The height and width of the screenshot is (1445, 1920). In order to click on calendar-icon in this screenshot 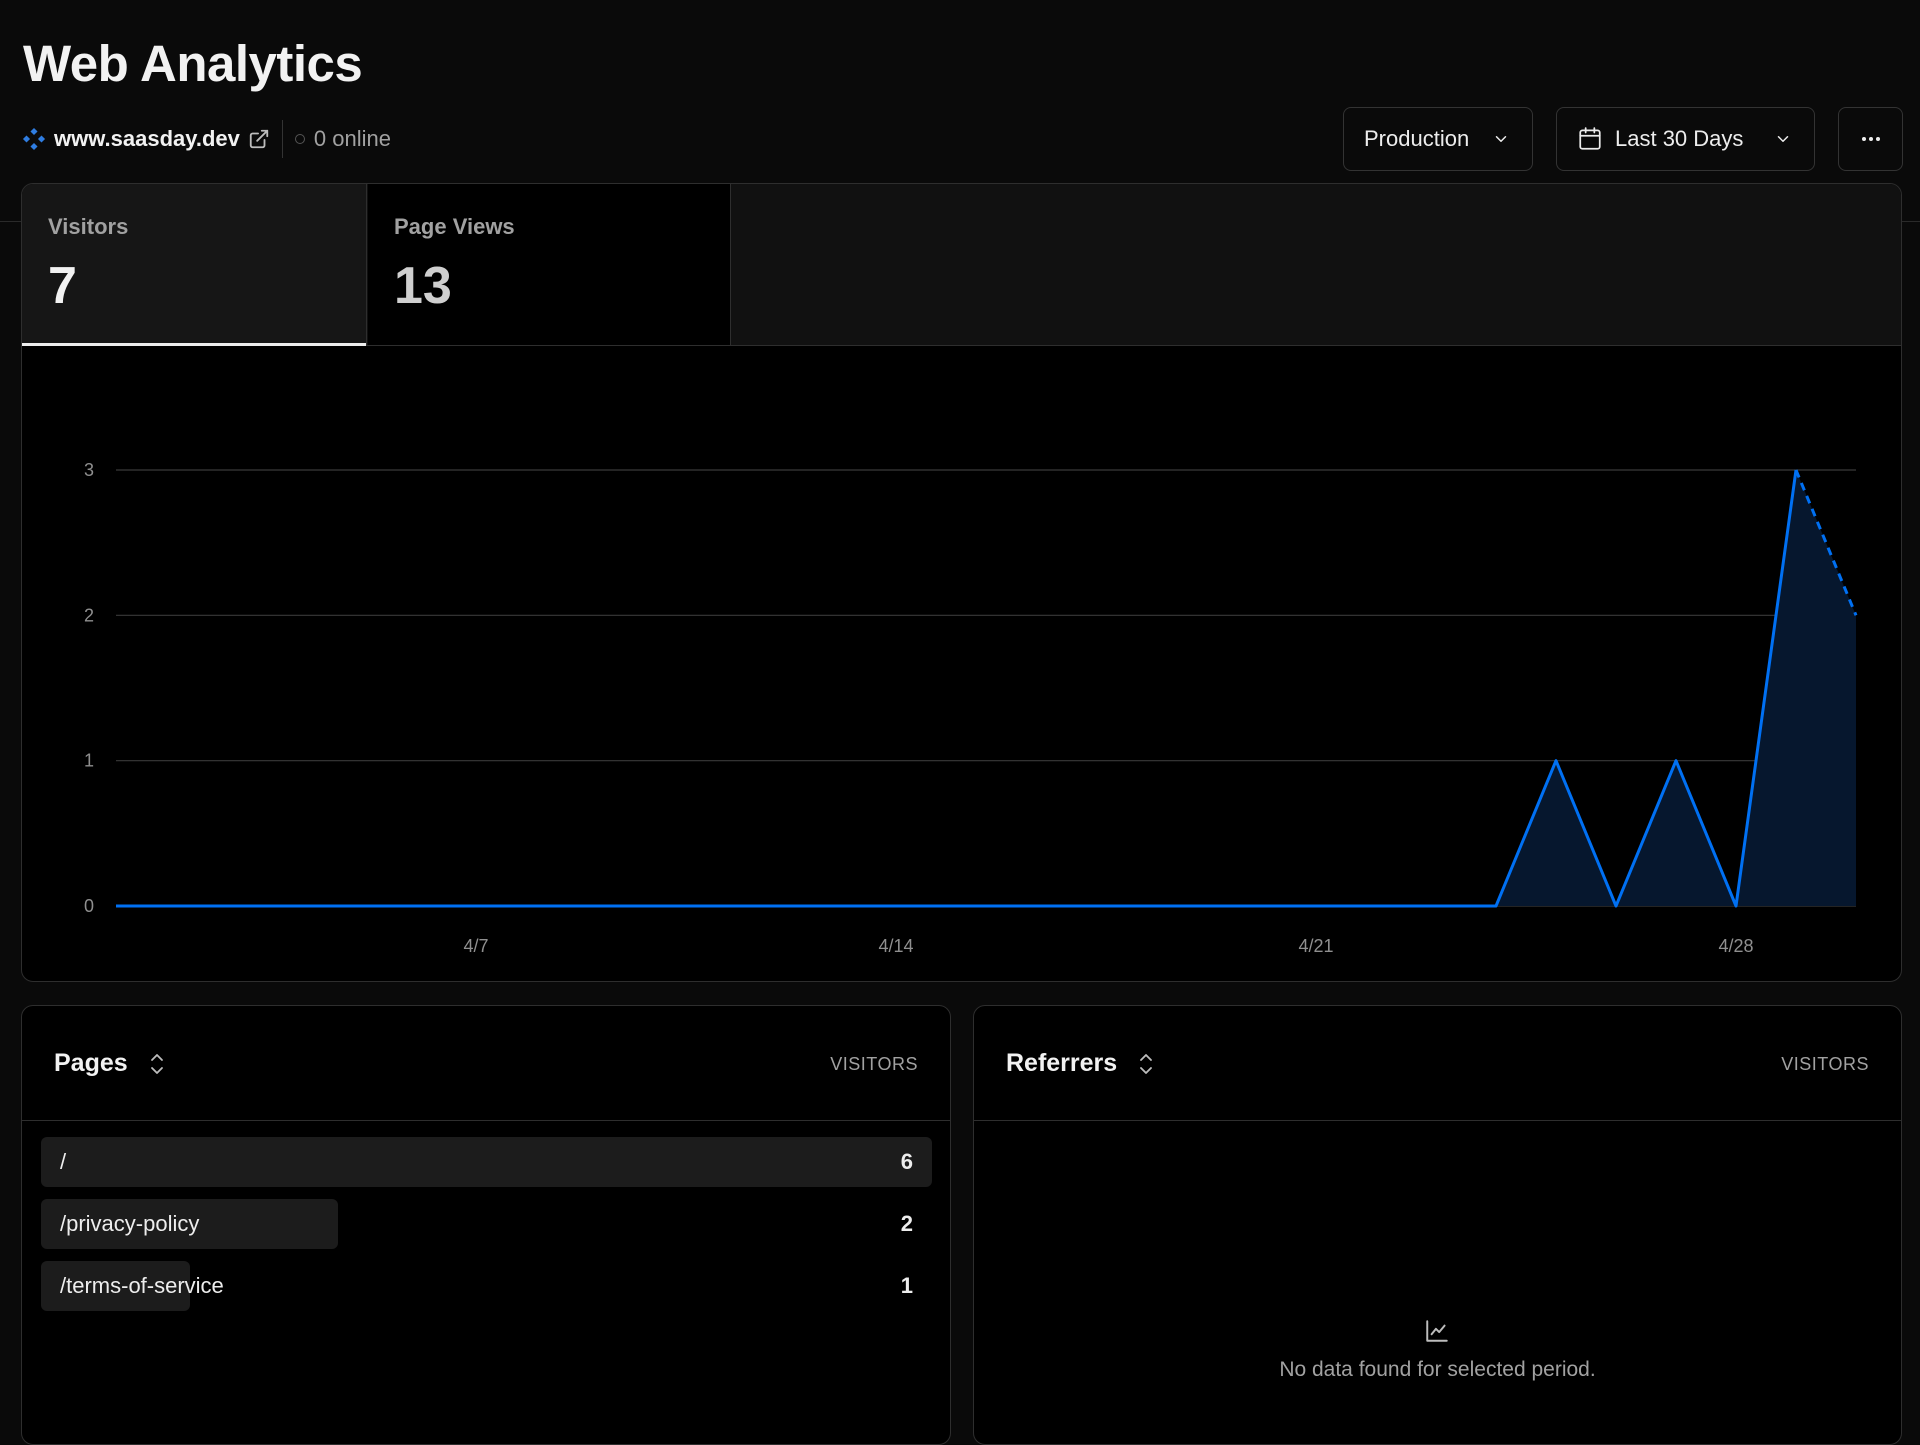, I will do `click(1590, 138)`.